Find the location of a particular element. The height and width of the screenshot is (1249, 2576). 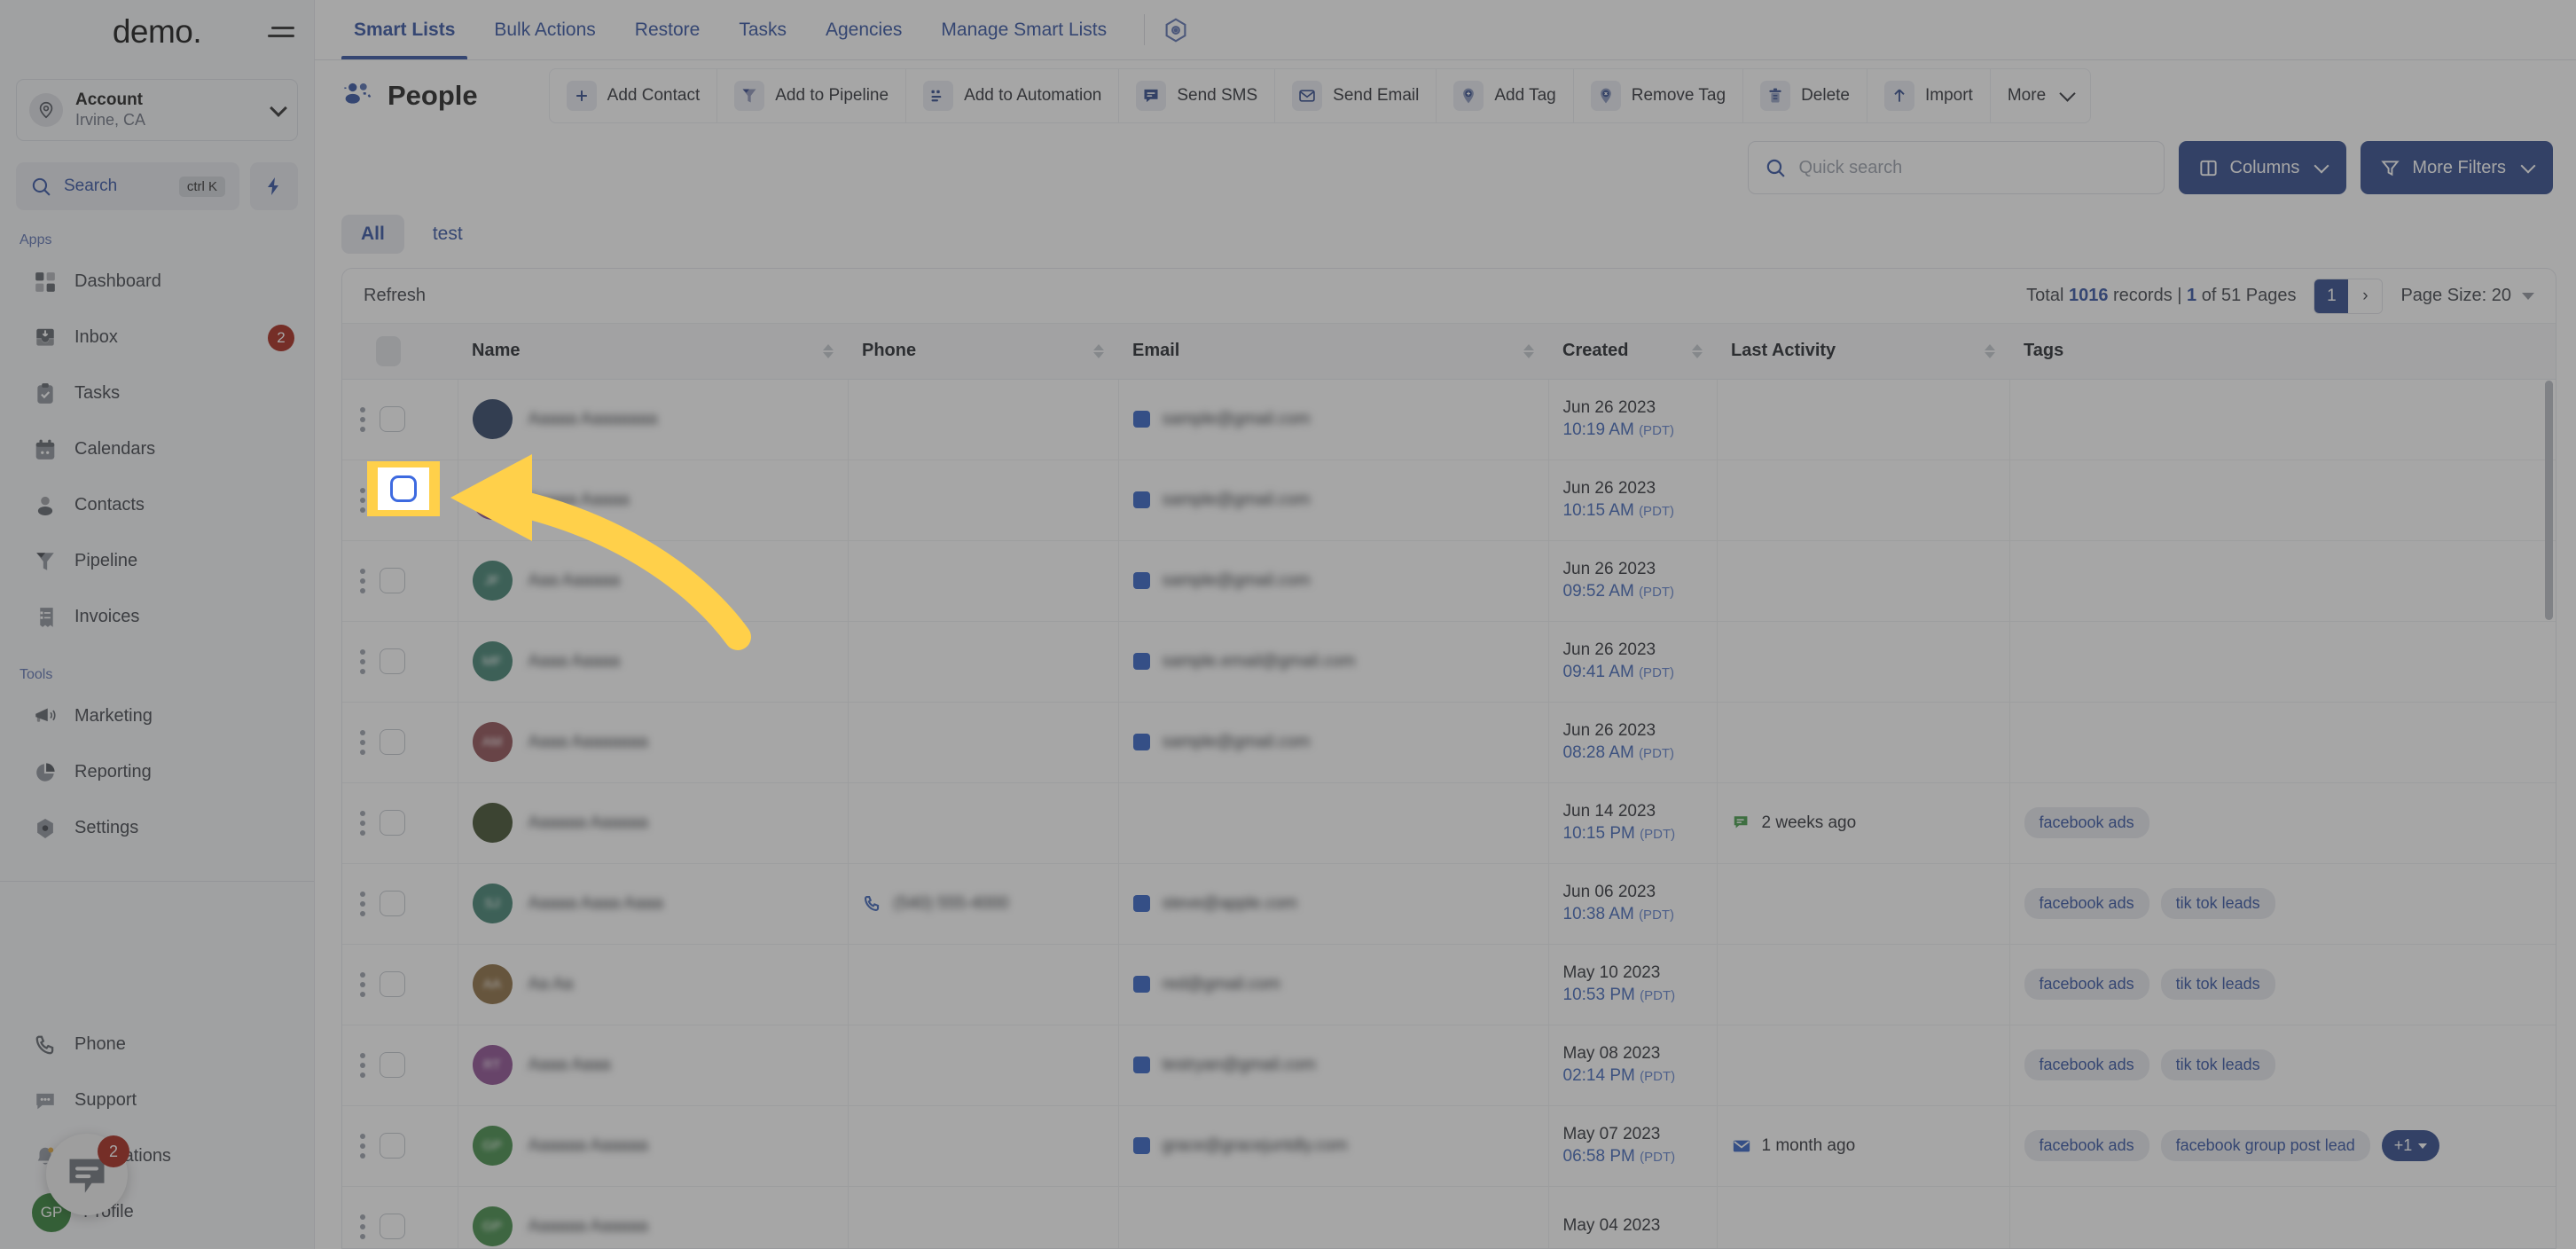

th-phone: Phone is located at coordinates (983, 352).